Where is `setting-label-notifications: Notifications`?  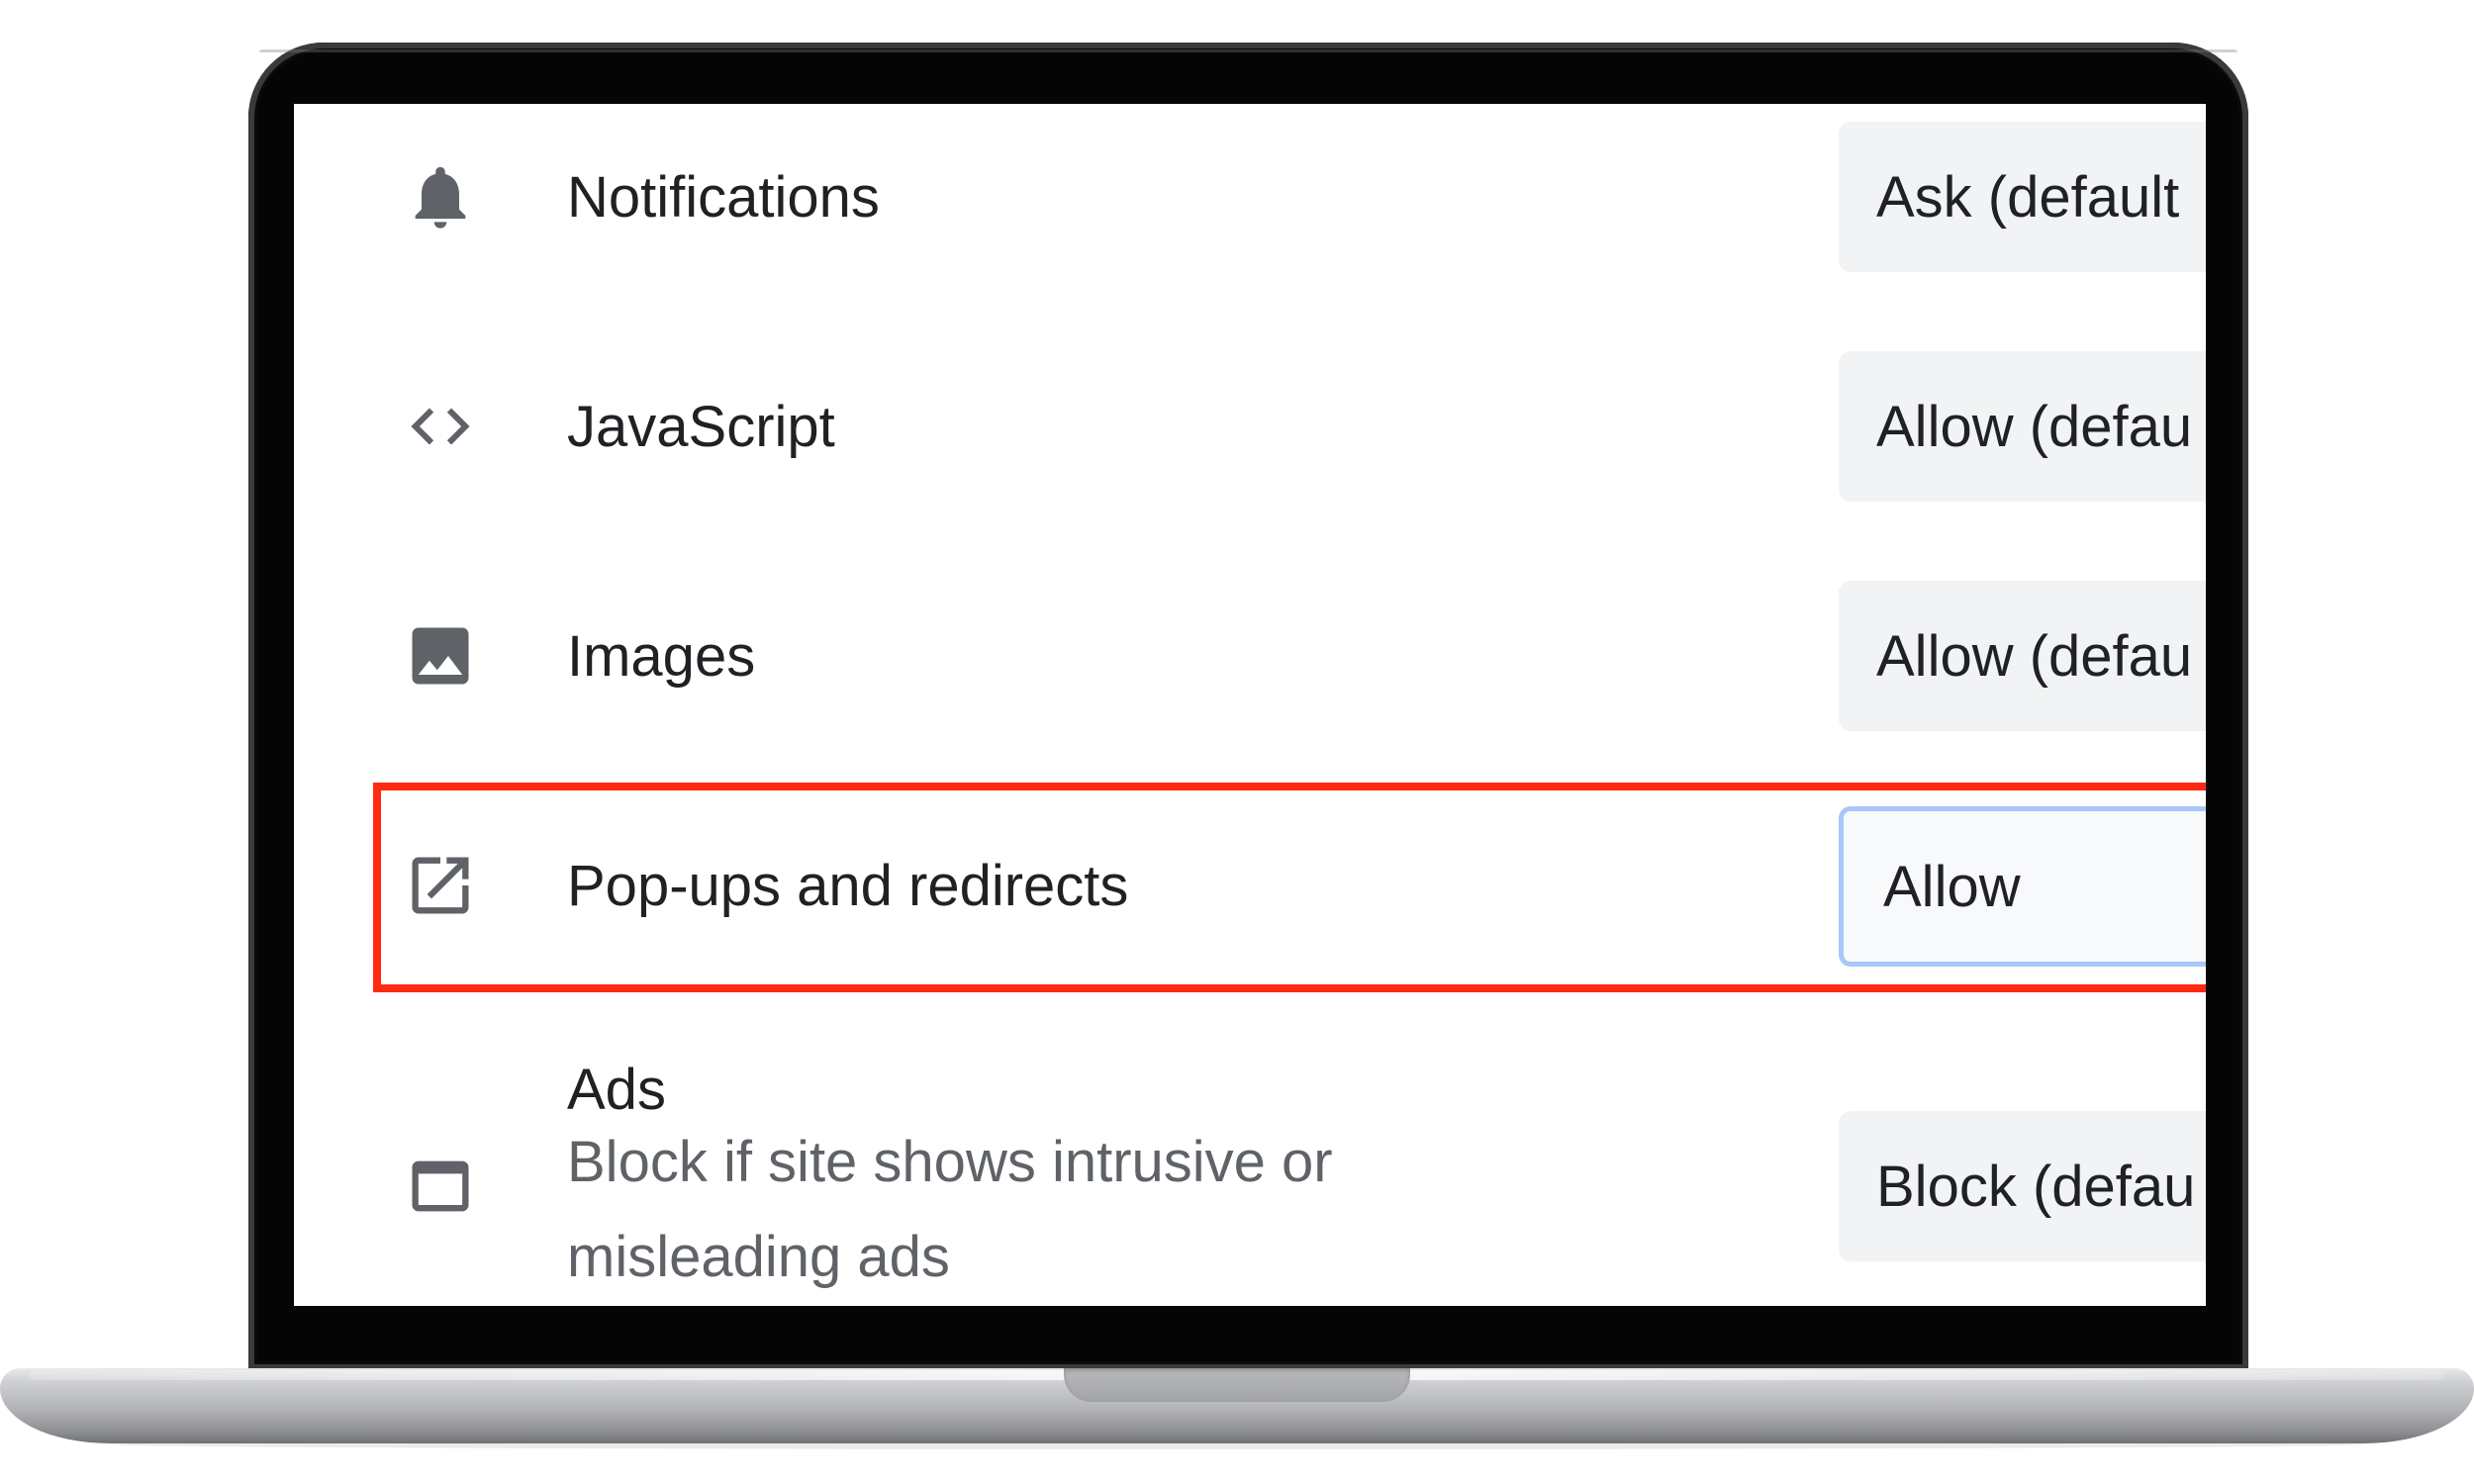 setting-label-notifications: Notifications is located at coordinates (724, 197).